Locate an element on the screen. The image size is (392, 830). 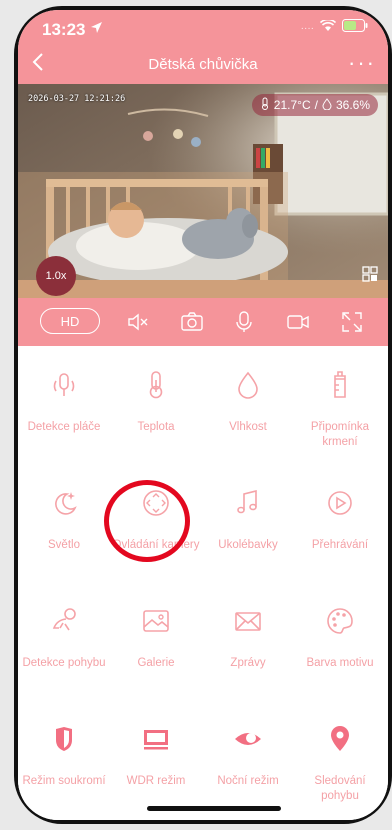
tile-night-mode: Noční režim is located at coordinates (248, 757).